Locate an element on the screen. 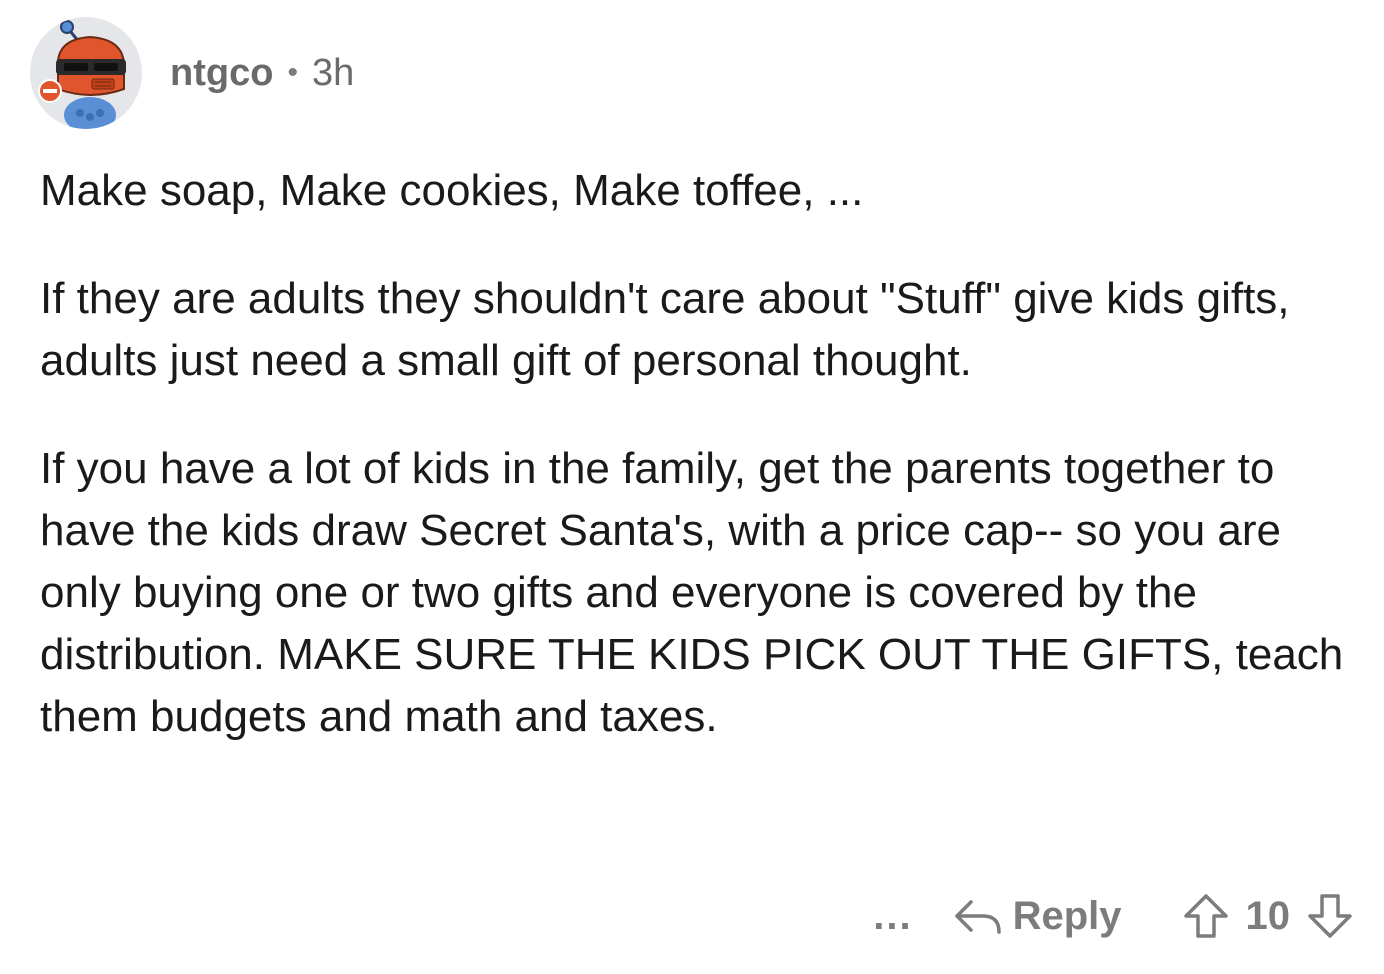 The height and width of the screenshot is (974, 1384). author-username: ntgco is located at coordinates (221, 73).